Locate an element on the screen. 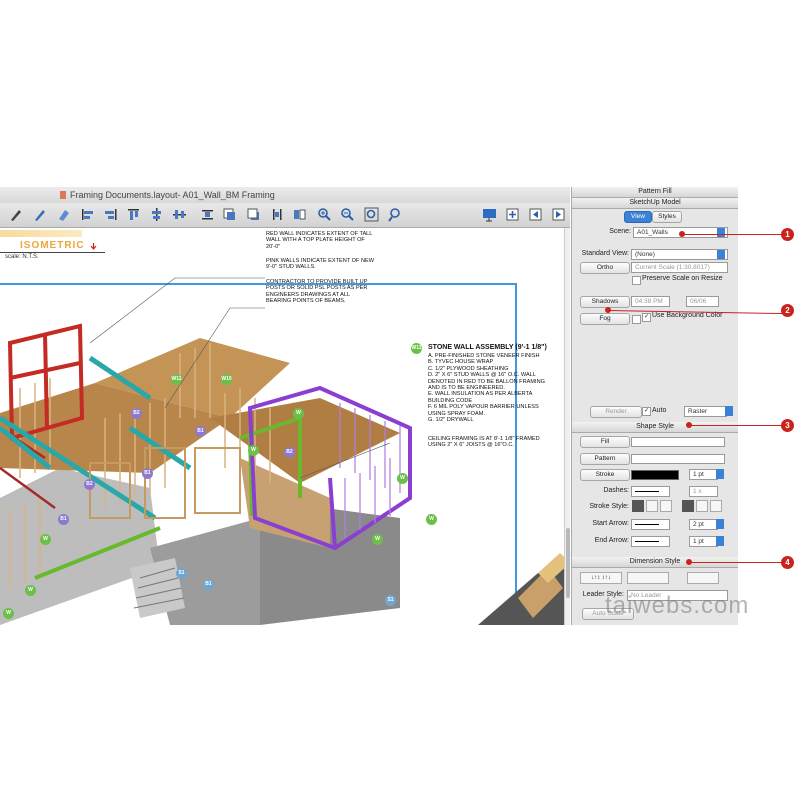 This screenshot has width=800, height=800. pattern-swatch is located at coordinates (678, 459).